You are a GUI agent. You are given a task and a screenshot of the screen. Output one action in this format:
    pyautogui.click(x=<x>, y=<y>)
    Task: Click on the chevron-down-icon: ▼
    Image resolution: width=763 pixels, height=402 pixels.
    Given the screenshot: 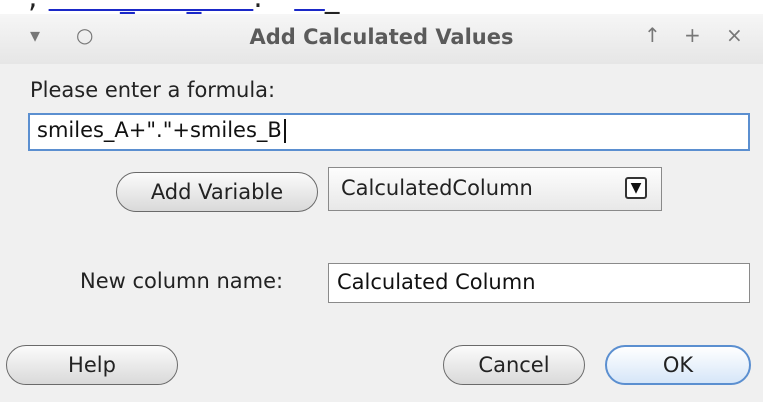 What is the action you would take?
    pyautogui.click(x=636, y=188)
    